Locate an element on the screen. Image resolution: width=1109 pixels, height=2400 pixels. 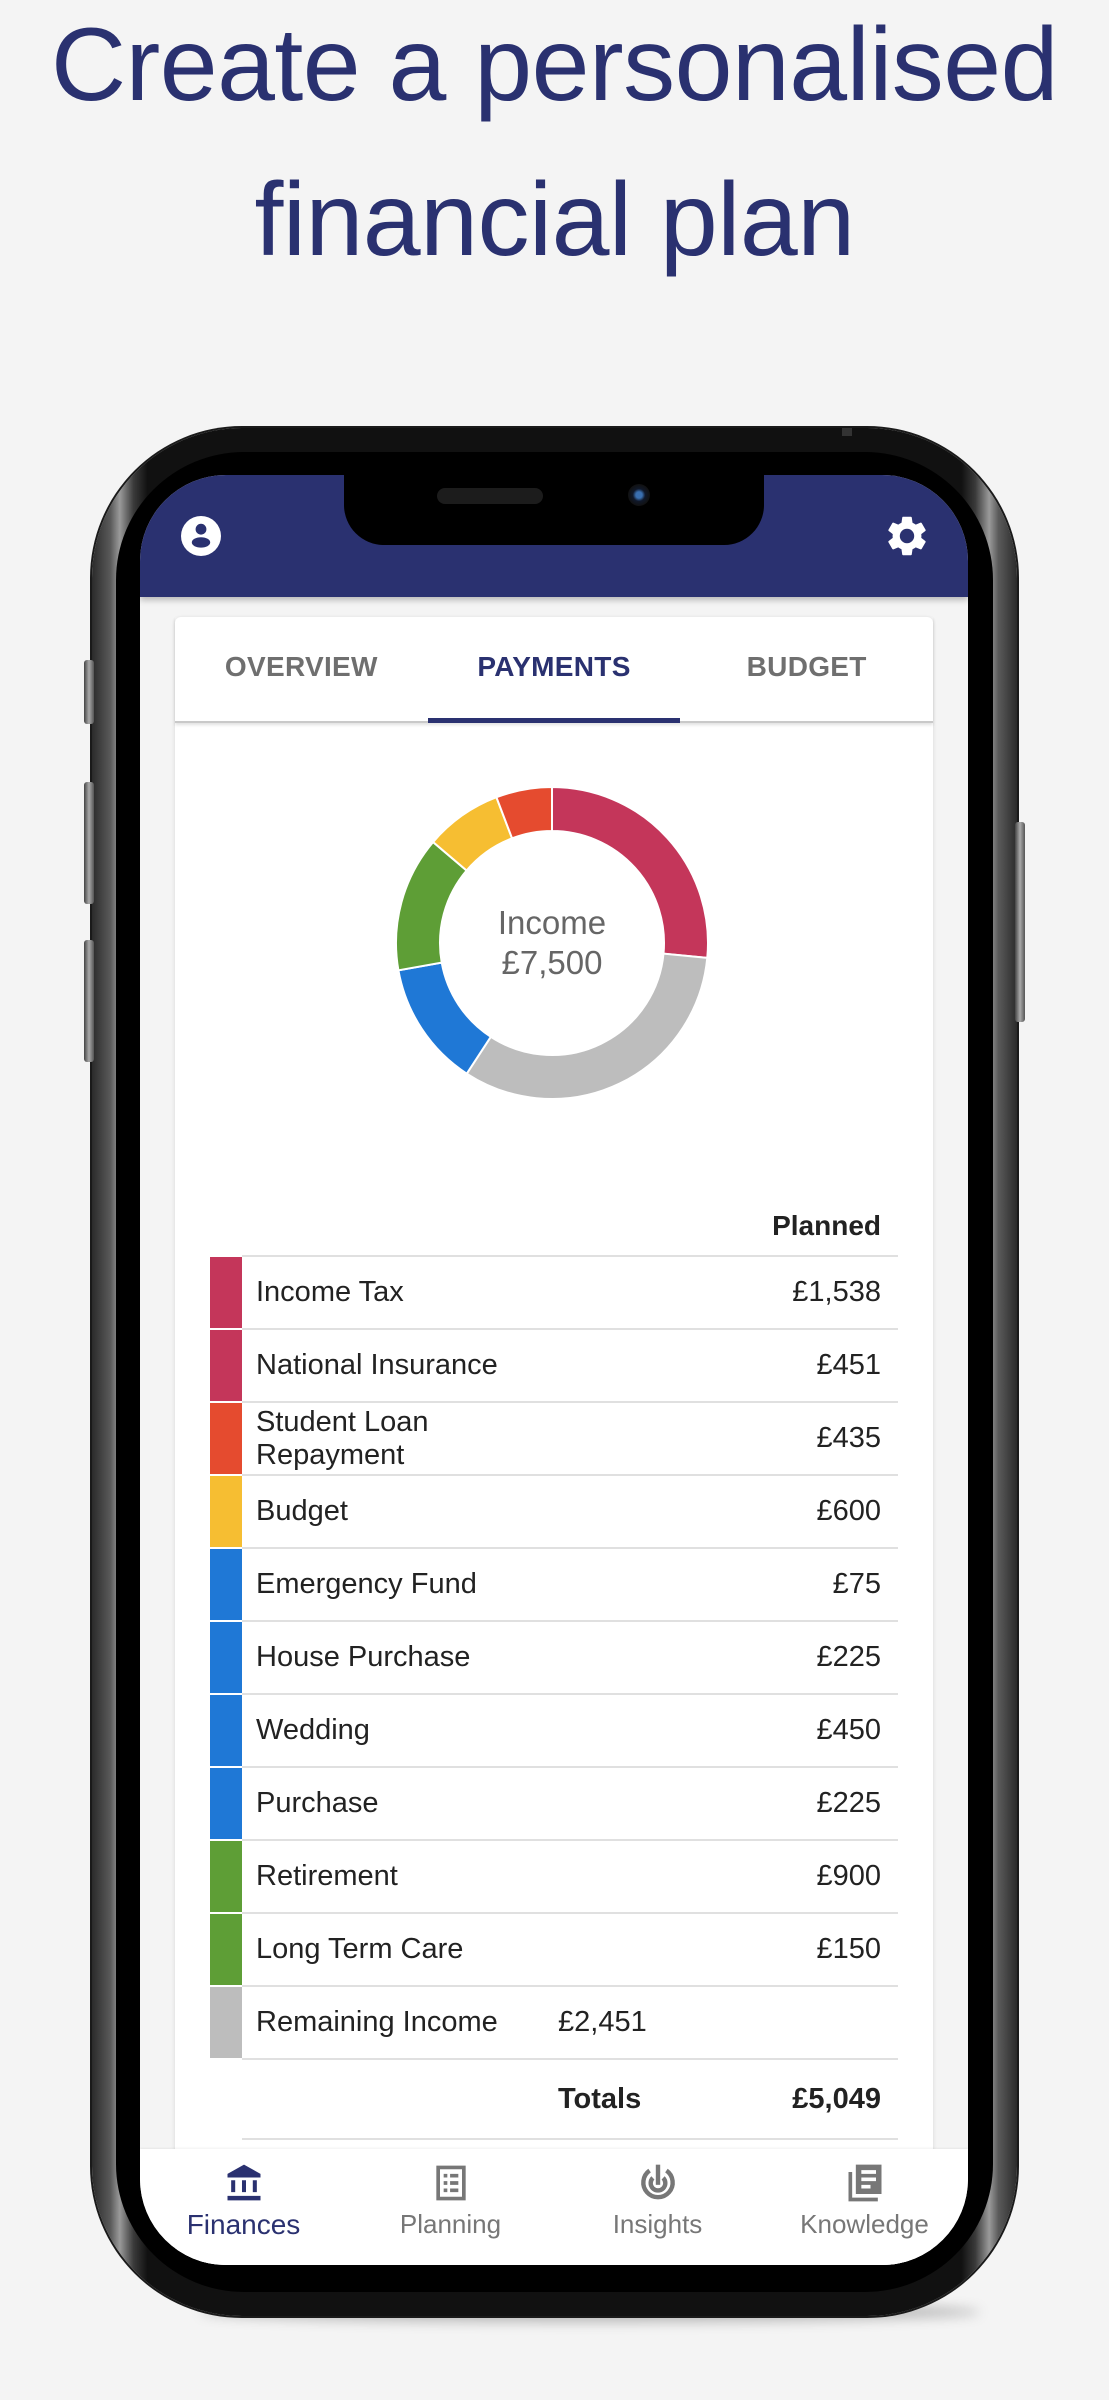
row-label: Emergency Fund is located at coordinates (366, 1584).